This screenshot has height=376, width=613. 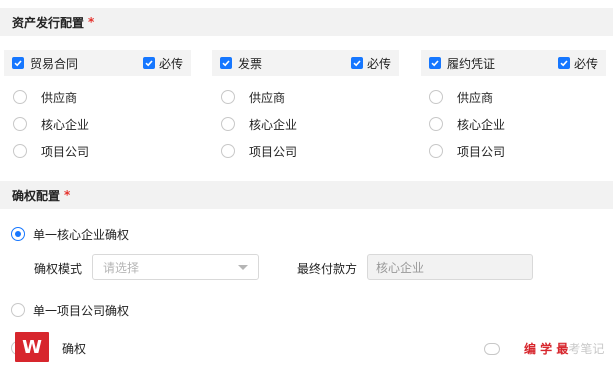 I want to click on final-payer-value: 核心企业, so click(x=400, y=267).